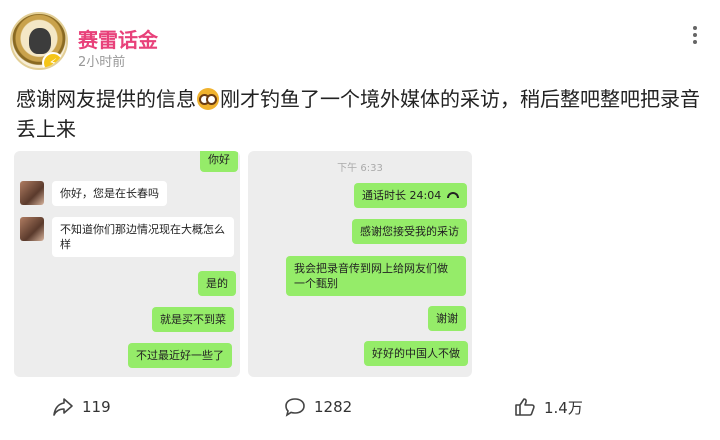 This screenshot has height=440, width=720. I want to click on avatar-figure, so click(40, 41).